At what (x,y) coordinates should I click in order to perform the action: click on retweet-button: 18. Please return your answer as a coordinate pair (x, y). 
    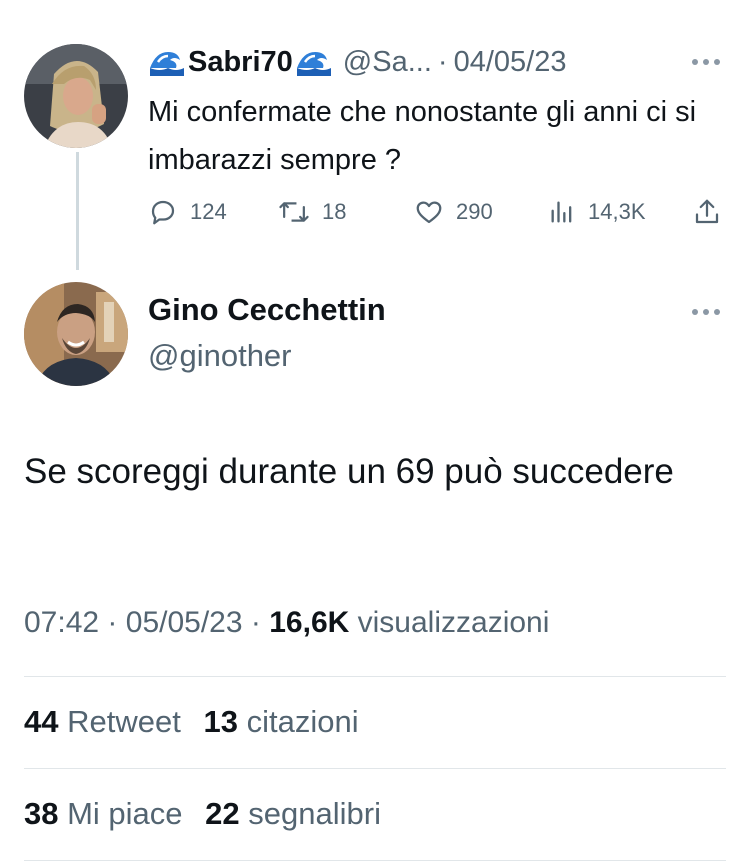
    Looking at the image, I should click on (312, 212).